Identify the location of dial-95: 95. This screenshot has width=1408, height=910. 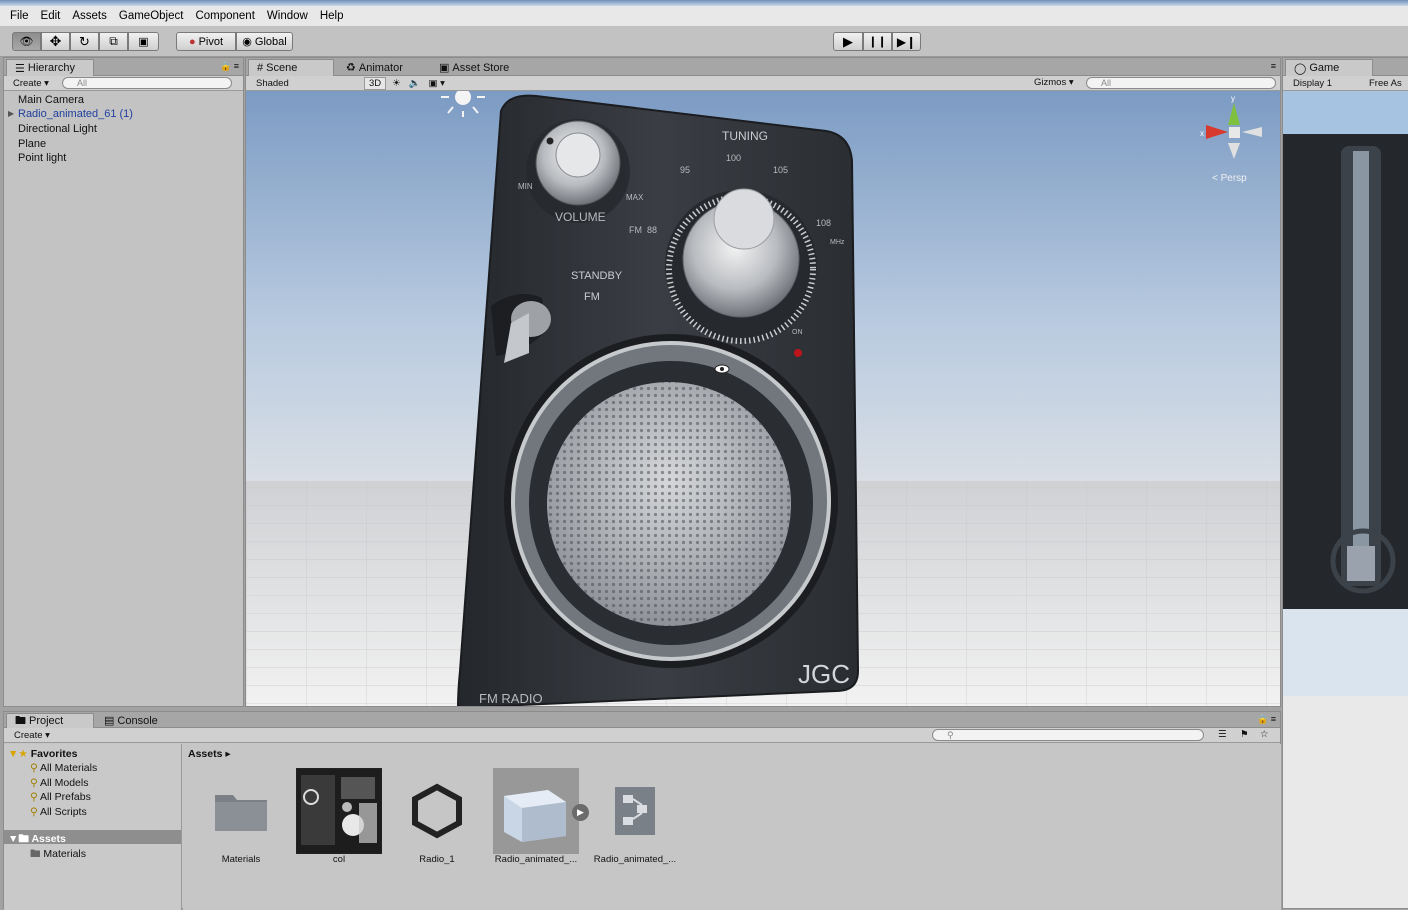
(685, 170).